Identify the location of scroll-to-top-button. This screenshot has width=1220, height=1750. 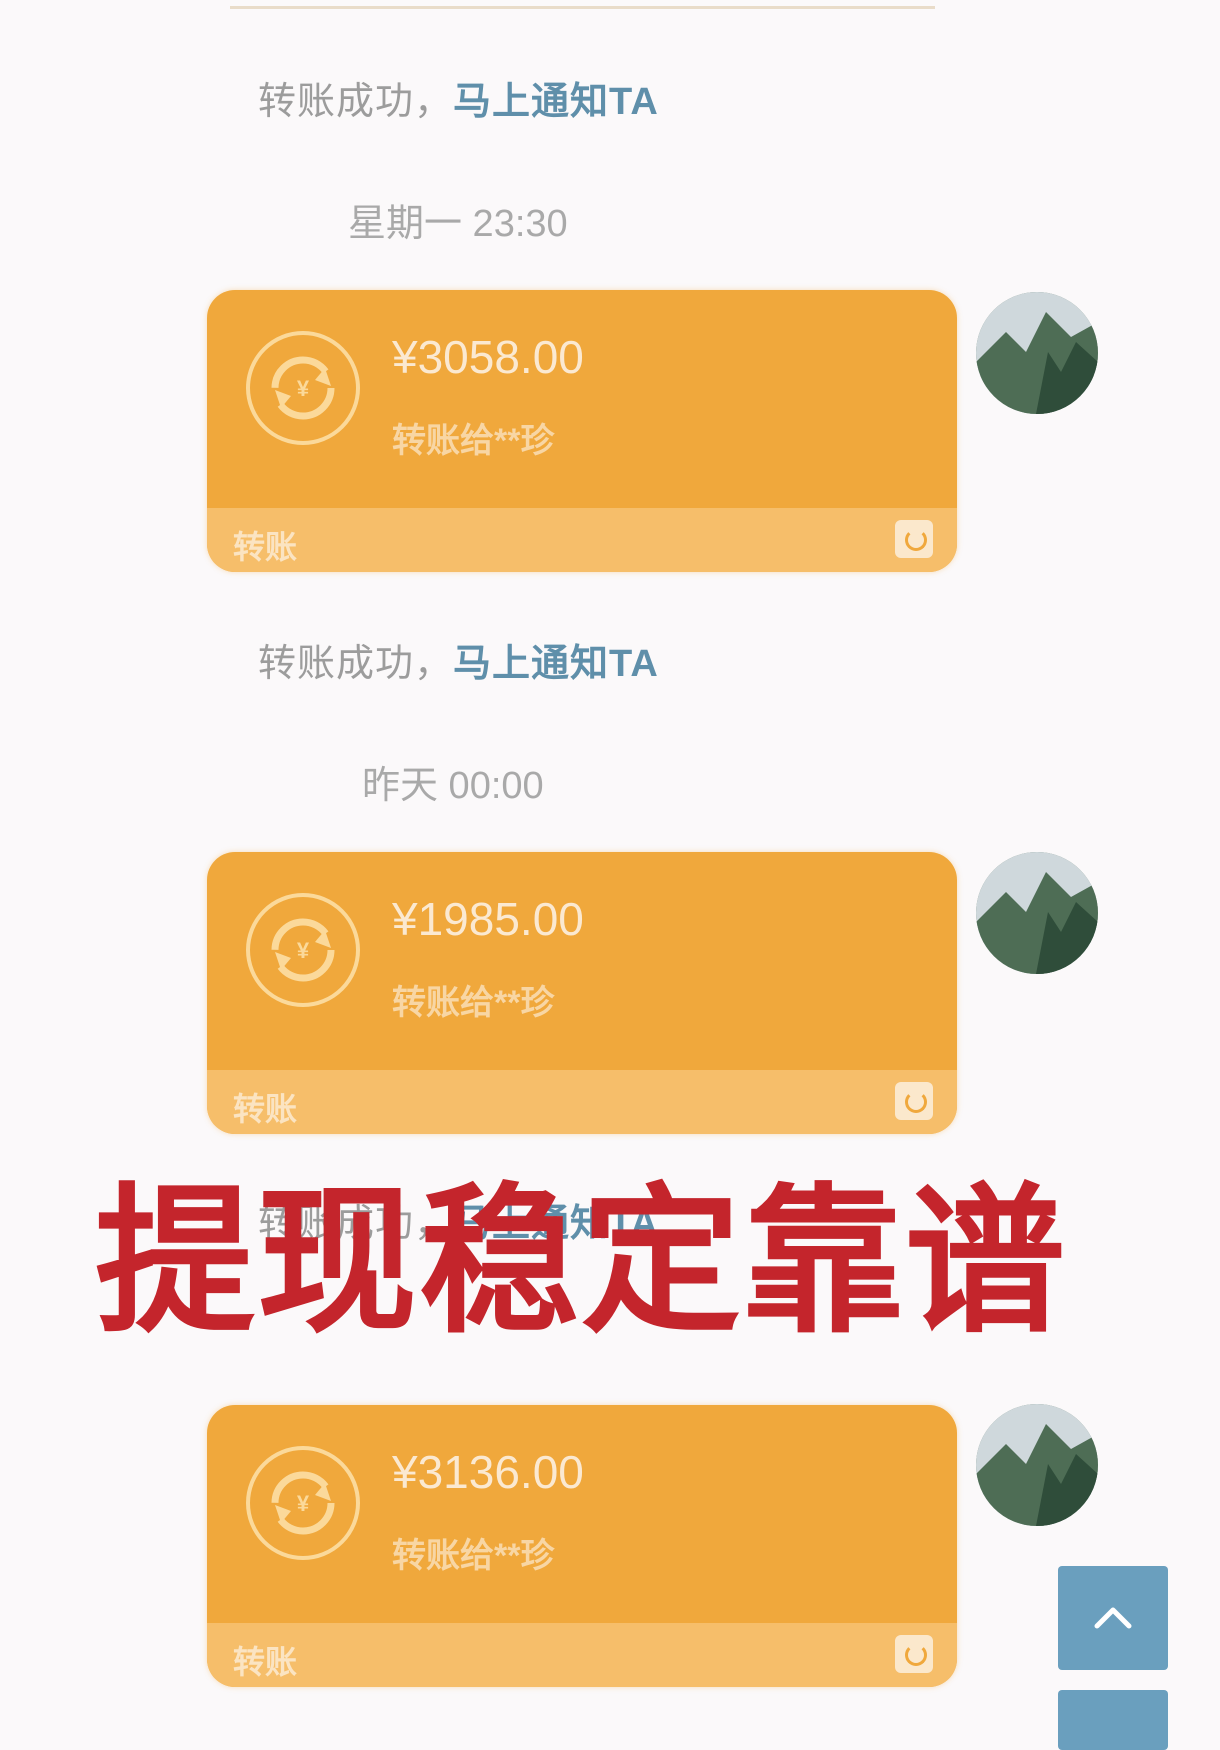
(1113, 1618).